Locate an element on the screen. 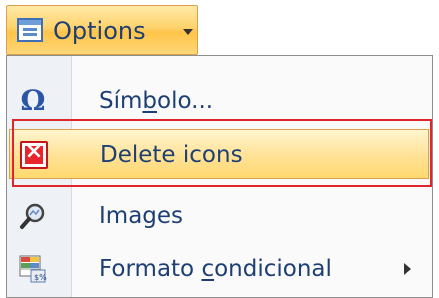 This screenshot has height=298, width=439. magnifier-icon is located at coordinates (33, 216).